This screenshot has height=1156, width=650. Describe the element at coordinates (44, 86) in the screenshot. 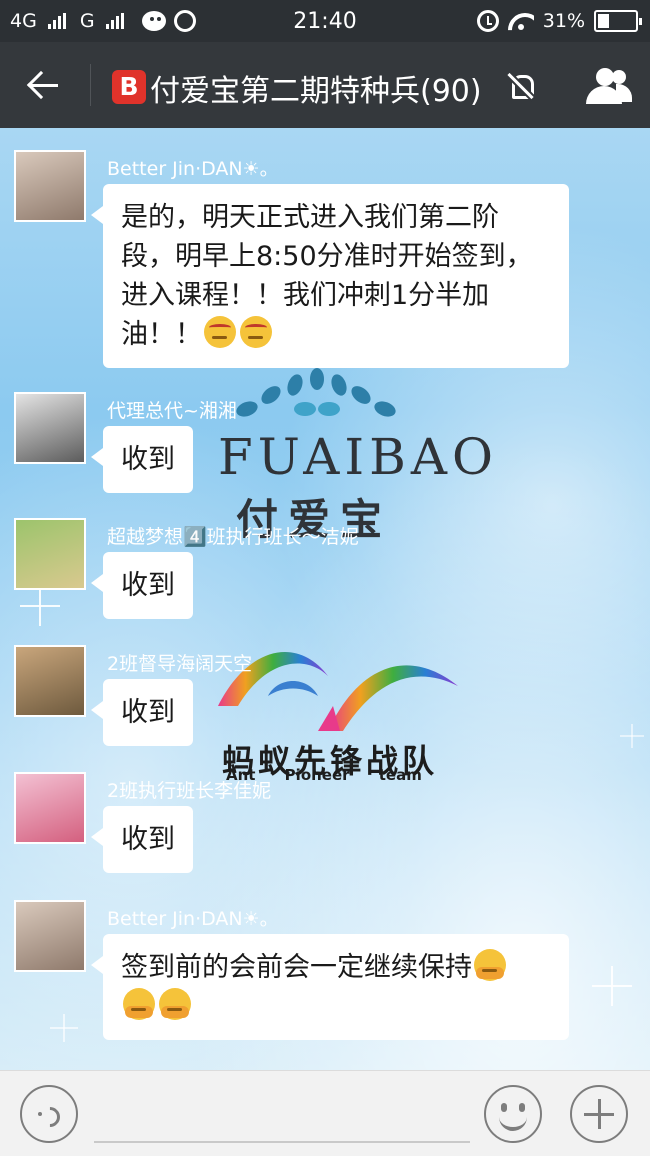

I see `back-arrow-icon` at that location.